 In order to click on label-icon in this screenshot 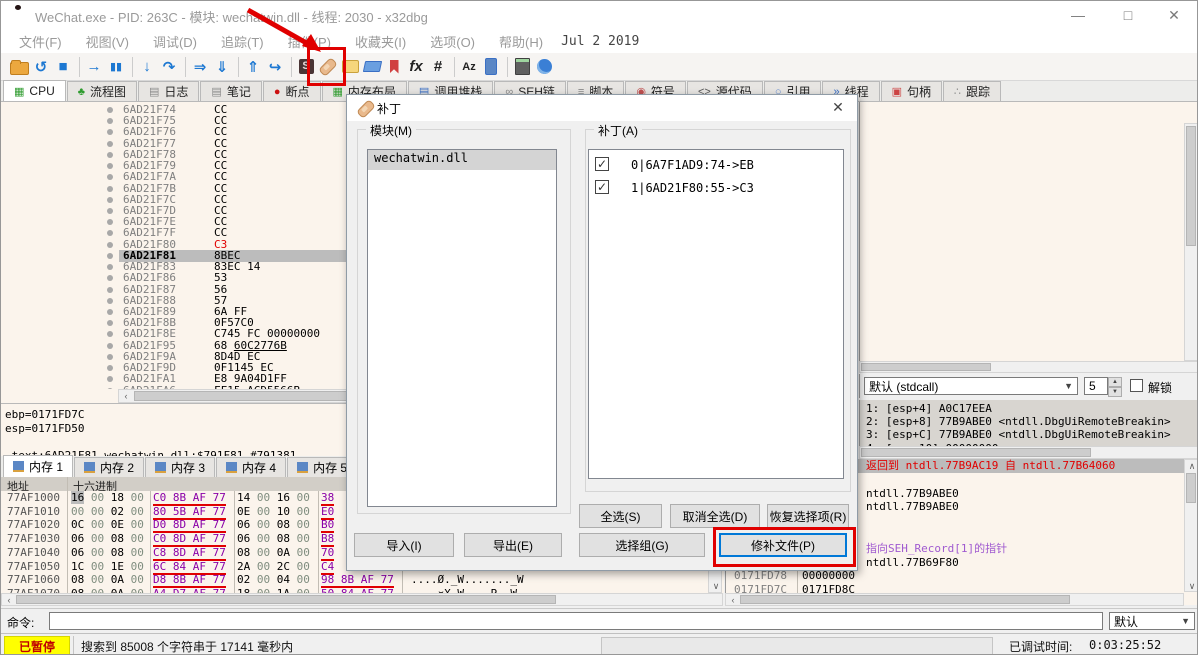, I will do `click(372, 67)`.